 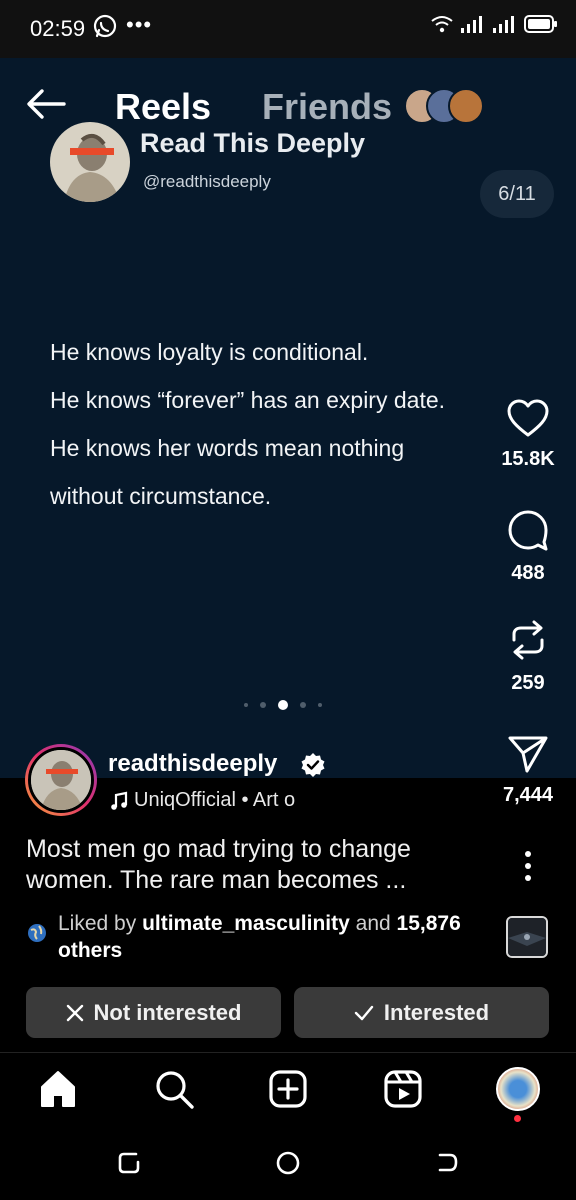 What do you see at coordinates (246, 923) in the screenshot?
I see `liked-user: ultimate_masculinity` at bounding box center [246, 923].